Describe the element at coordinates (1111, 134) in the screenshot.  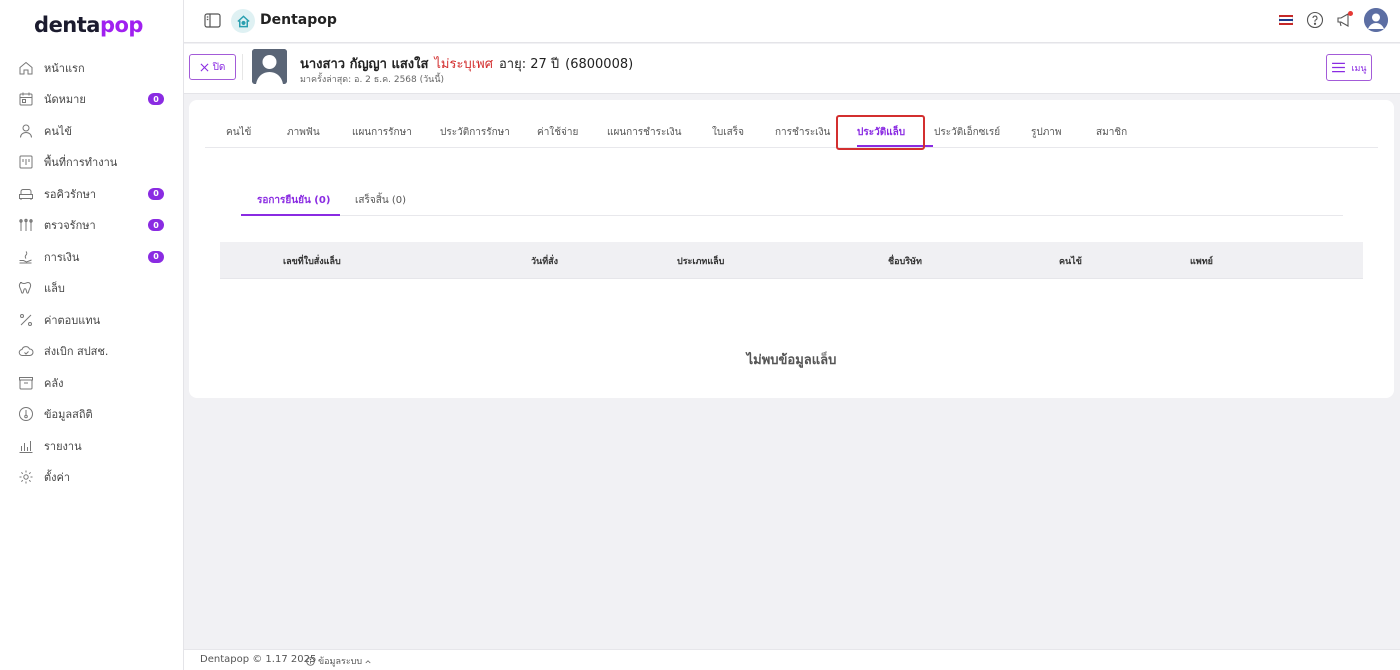
I see `tab-members: สมาชิก` at that location.